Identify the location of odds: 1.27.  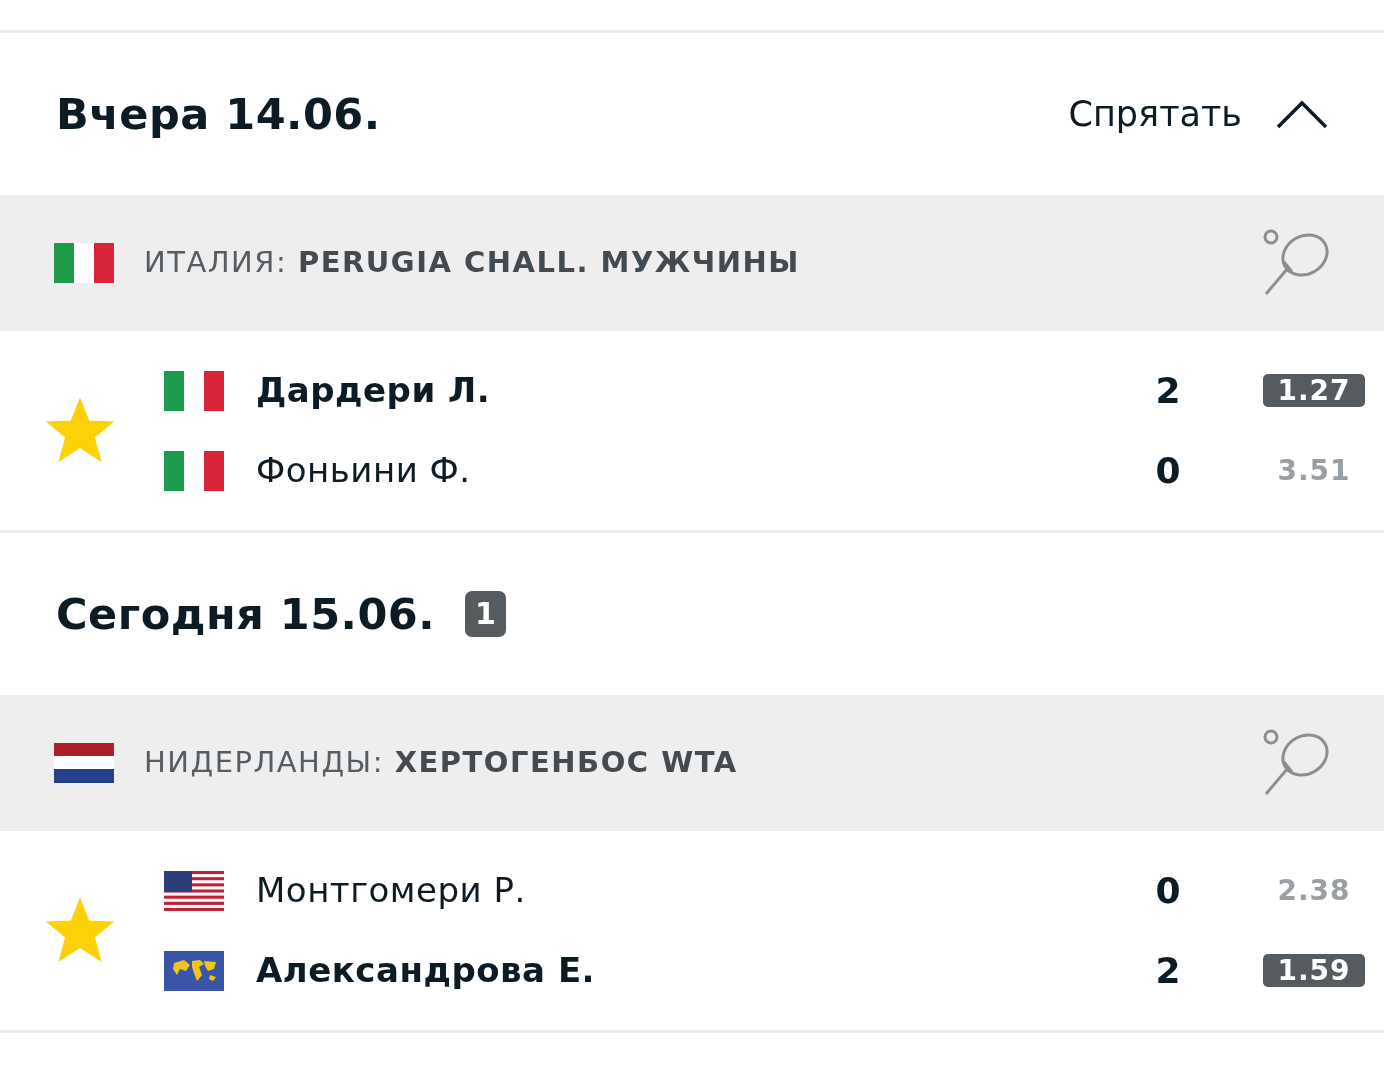
(1314, 390).